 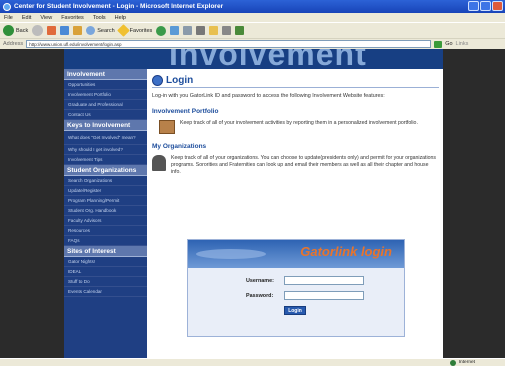 I want to click on nav-item-get-involved-meaning: What does "Get Involved" mean?, so click(x=105, y=138).